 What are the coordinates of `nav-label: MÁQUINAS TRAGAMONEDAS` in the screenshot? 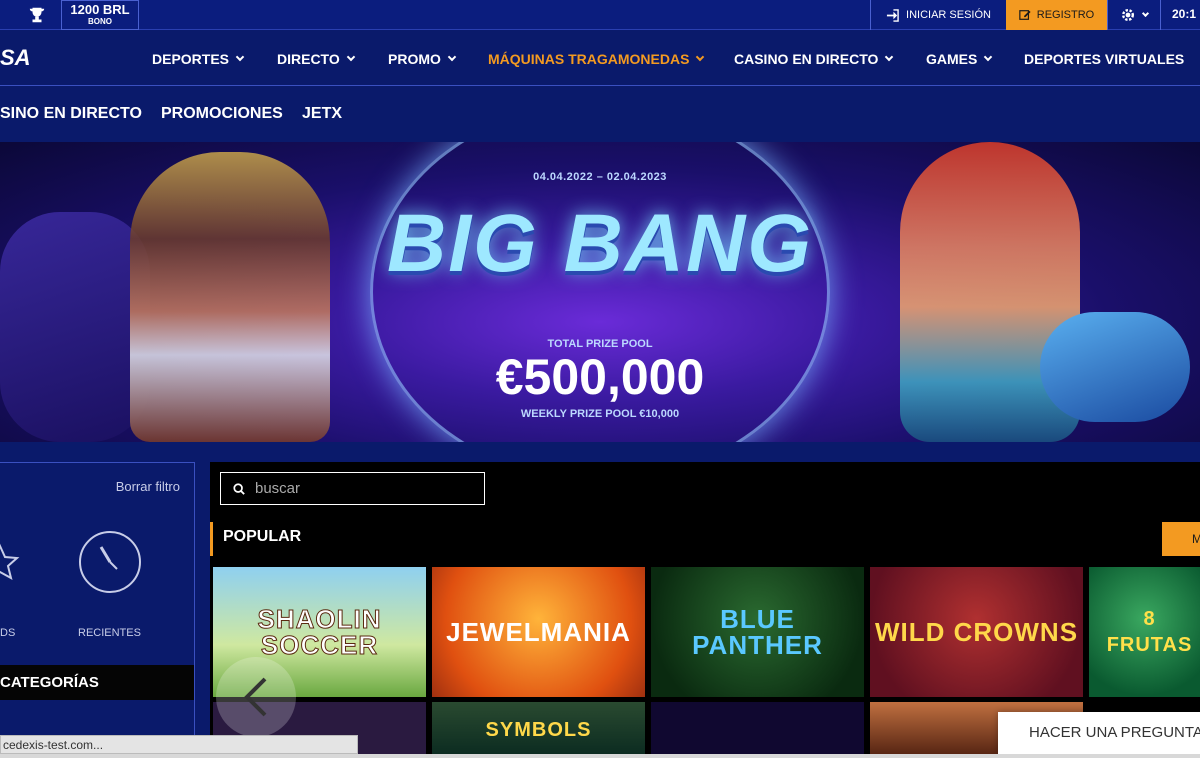 It's located at (589, 59).